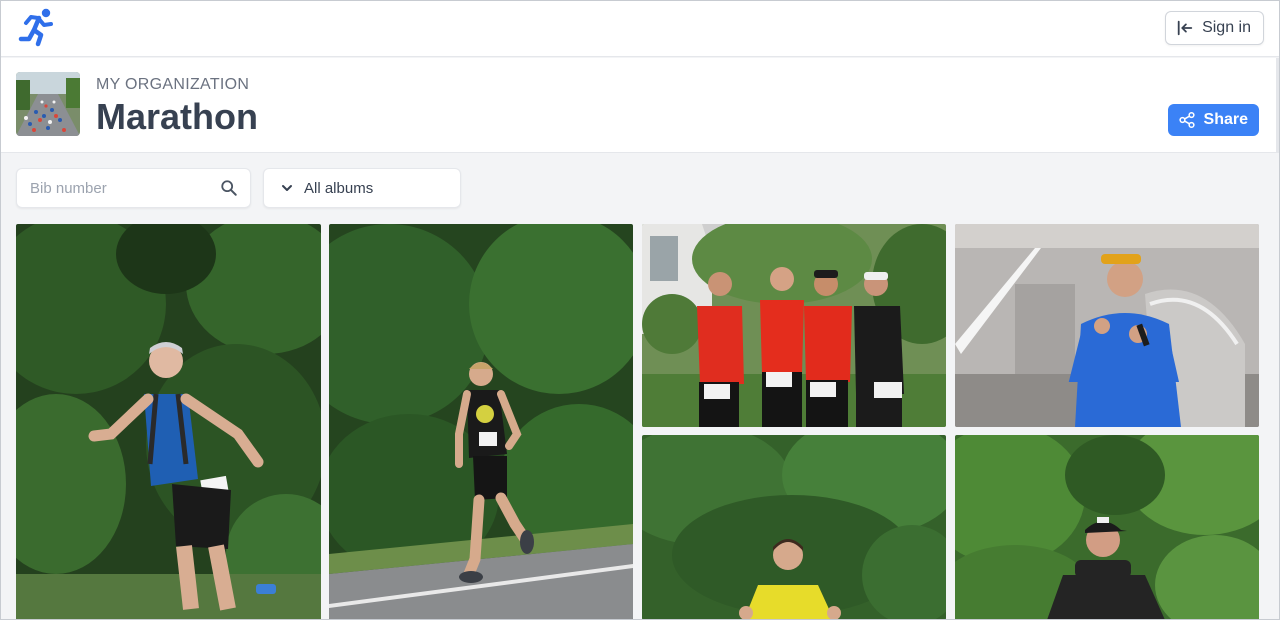 The height and width of the screenshot is (620, 1280). I want to click on page-title: Marathon, so click(177, 116).